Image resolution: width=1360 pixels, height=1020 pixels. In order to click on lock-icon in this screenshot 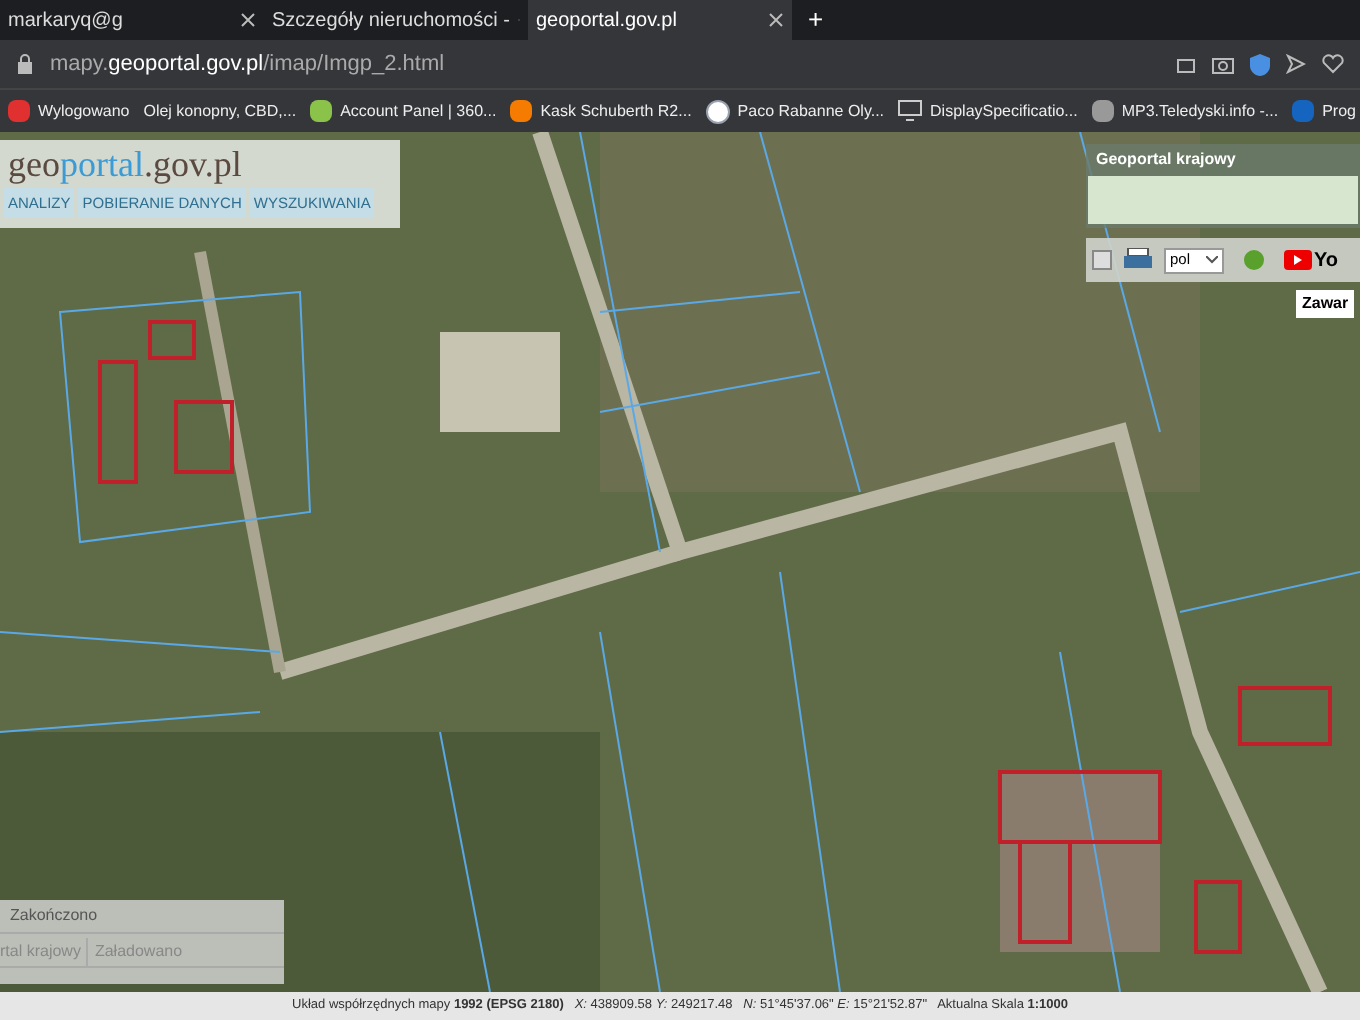, I will do `click(25, 64)`.